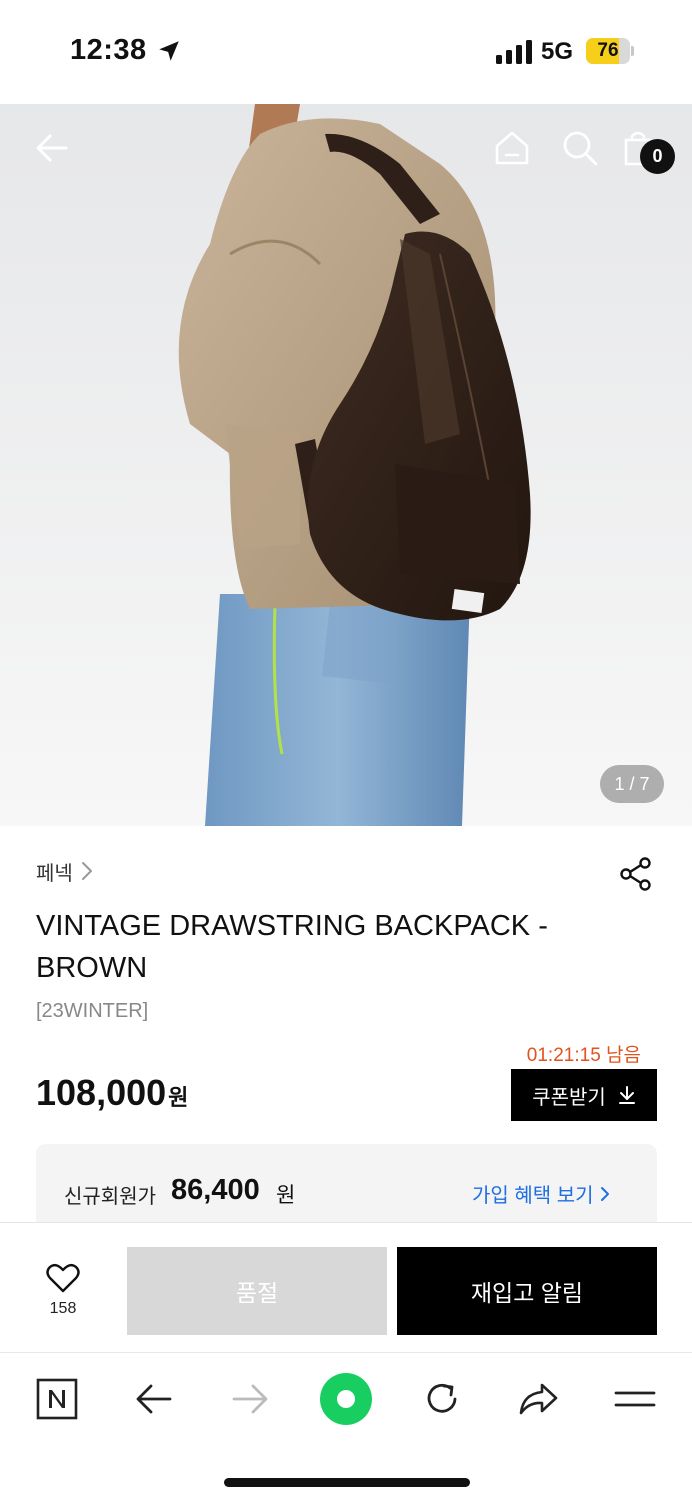  I want to click on coupon-label: 쿠폰받기, so click(569, 1097).